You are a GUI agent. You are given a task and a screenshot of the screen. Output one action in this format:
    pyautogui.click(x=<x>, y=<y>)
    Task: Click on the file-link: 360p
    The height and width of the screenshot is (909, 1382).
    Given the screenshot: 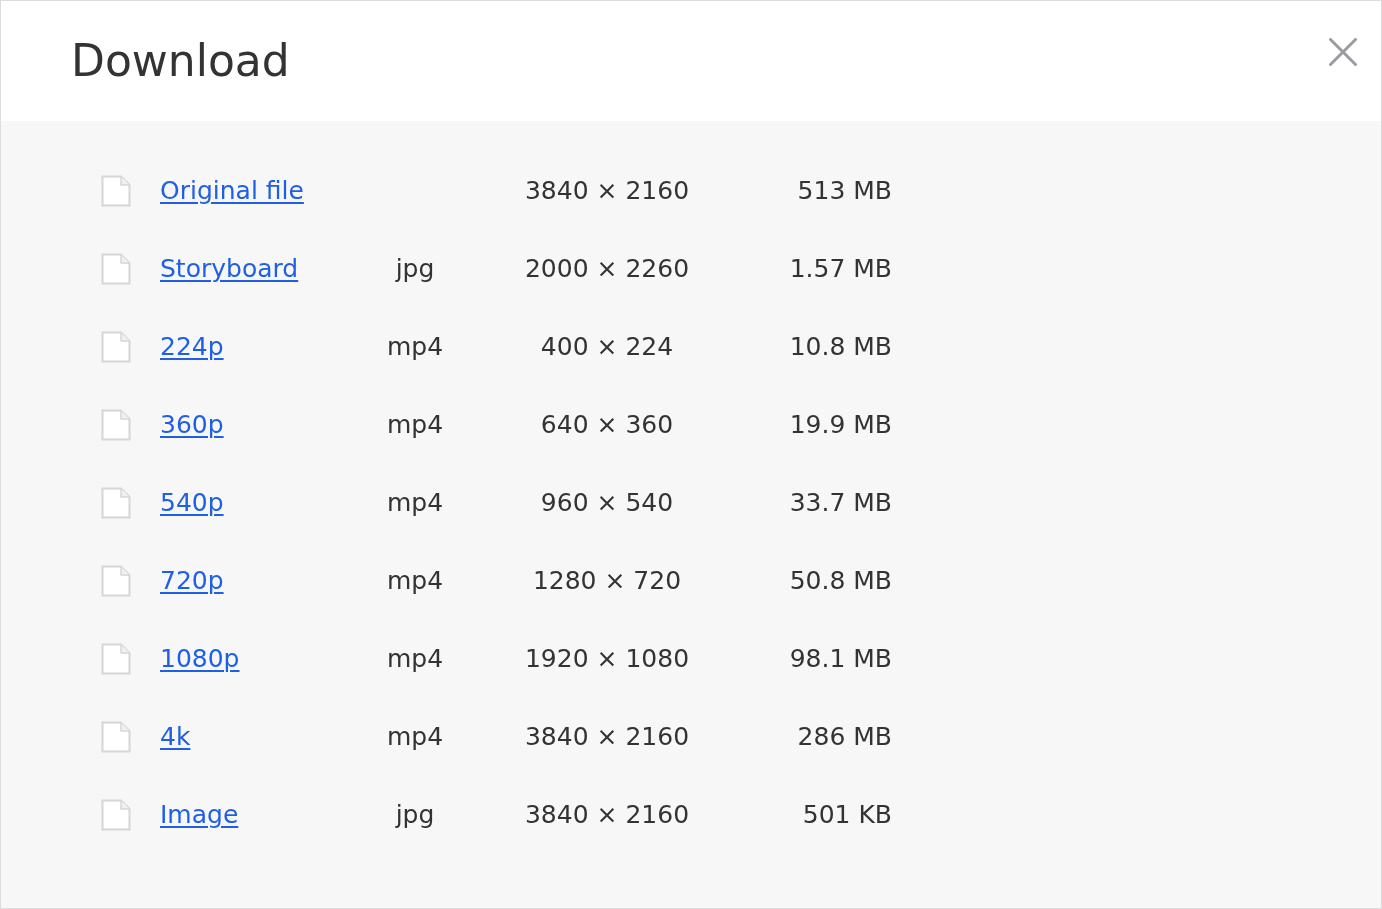 What is the action you would take?
    pyautogui.click(x=192, y=425)
    